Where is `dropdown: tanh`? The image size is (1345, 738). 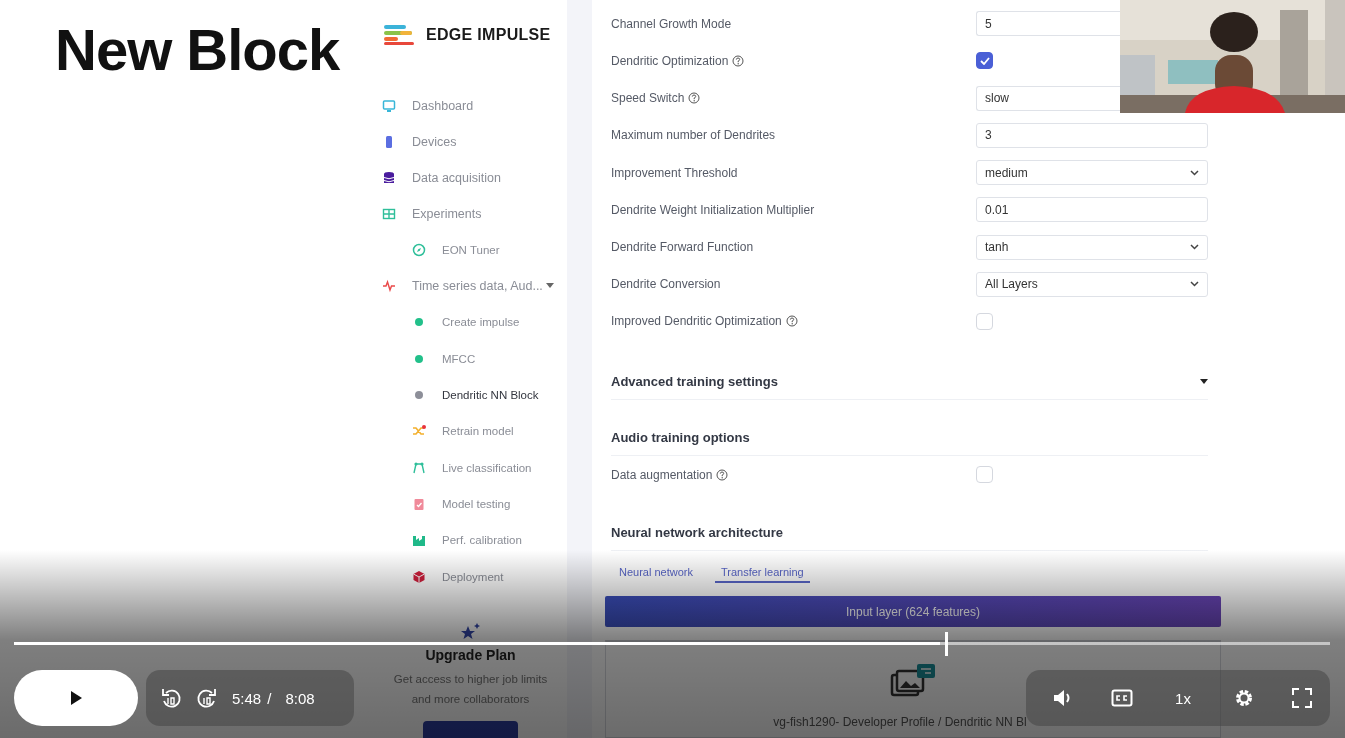 dropdown: tanh is located at coordinates (1092, 247).